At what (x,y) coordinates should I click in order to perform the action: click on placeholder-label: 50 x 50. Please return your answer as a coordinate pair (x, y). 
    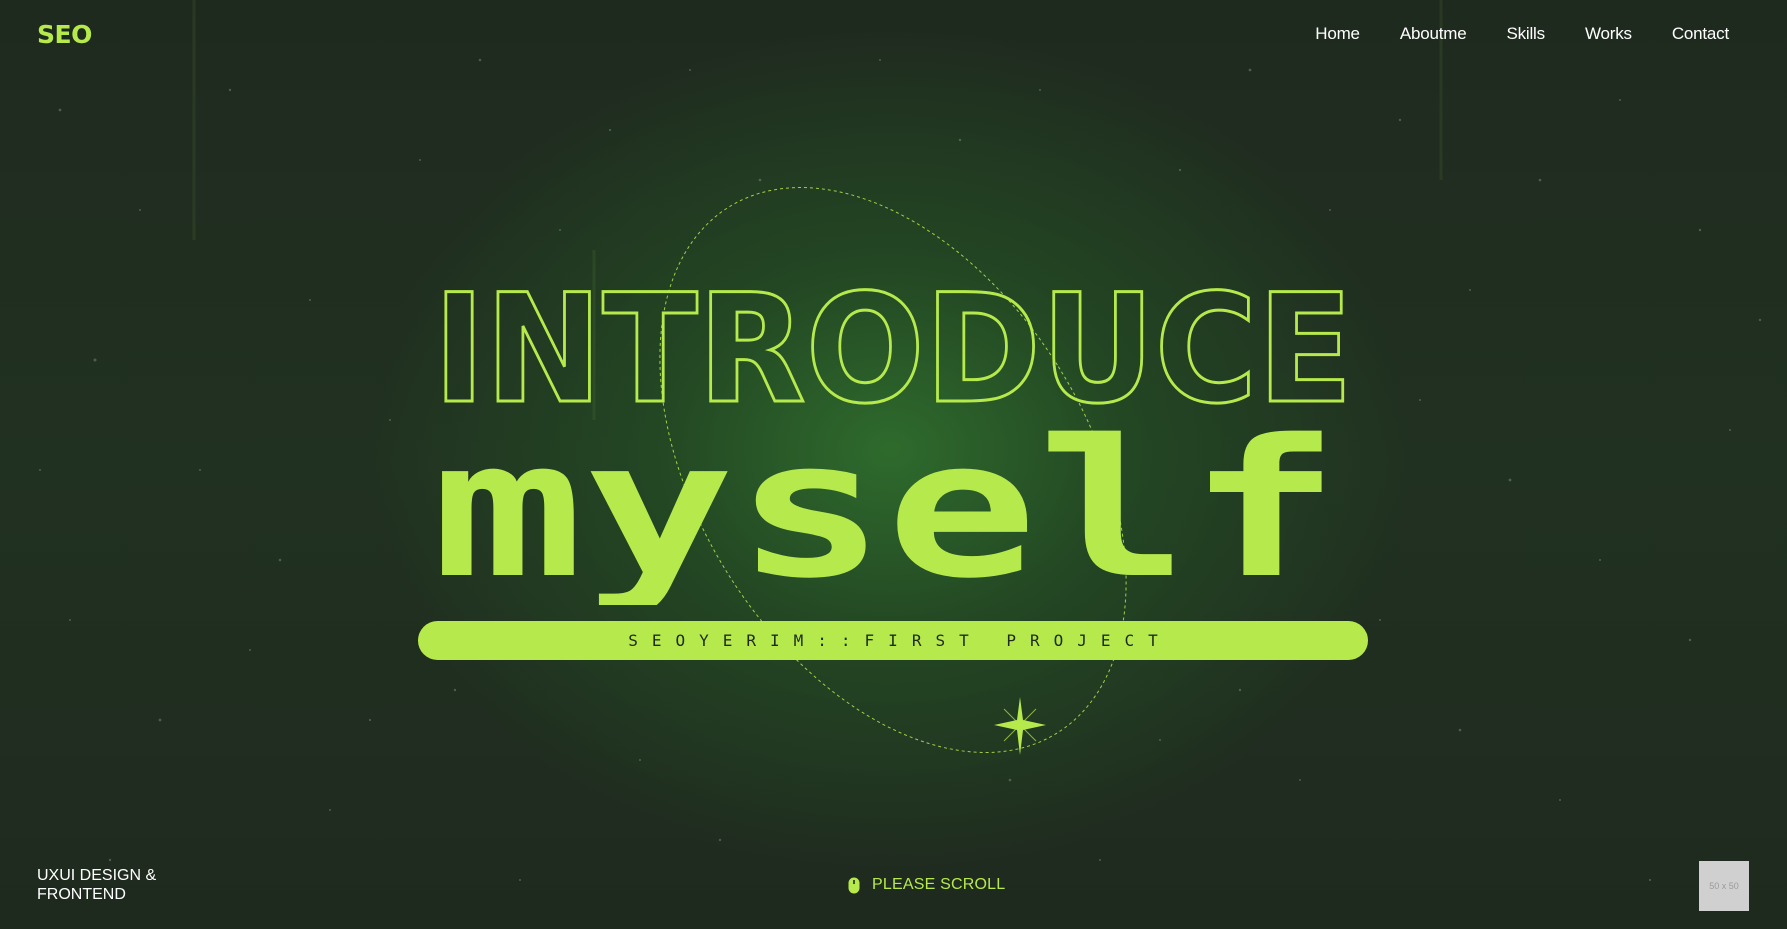
    Looking at the image, I should click on (1724, 886).